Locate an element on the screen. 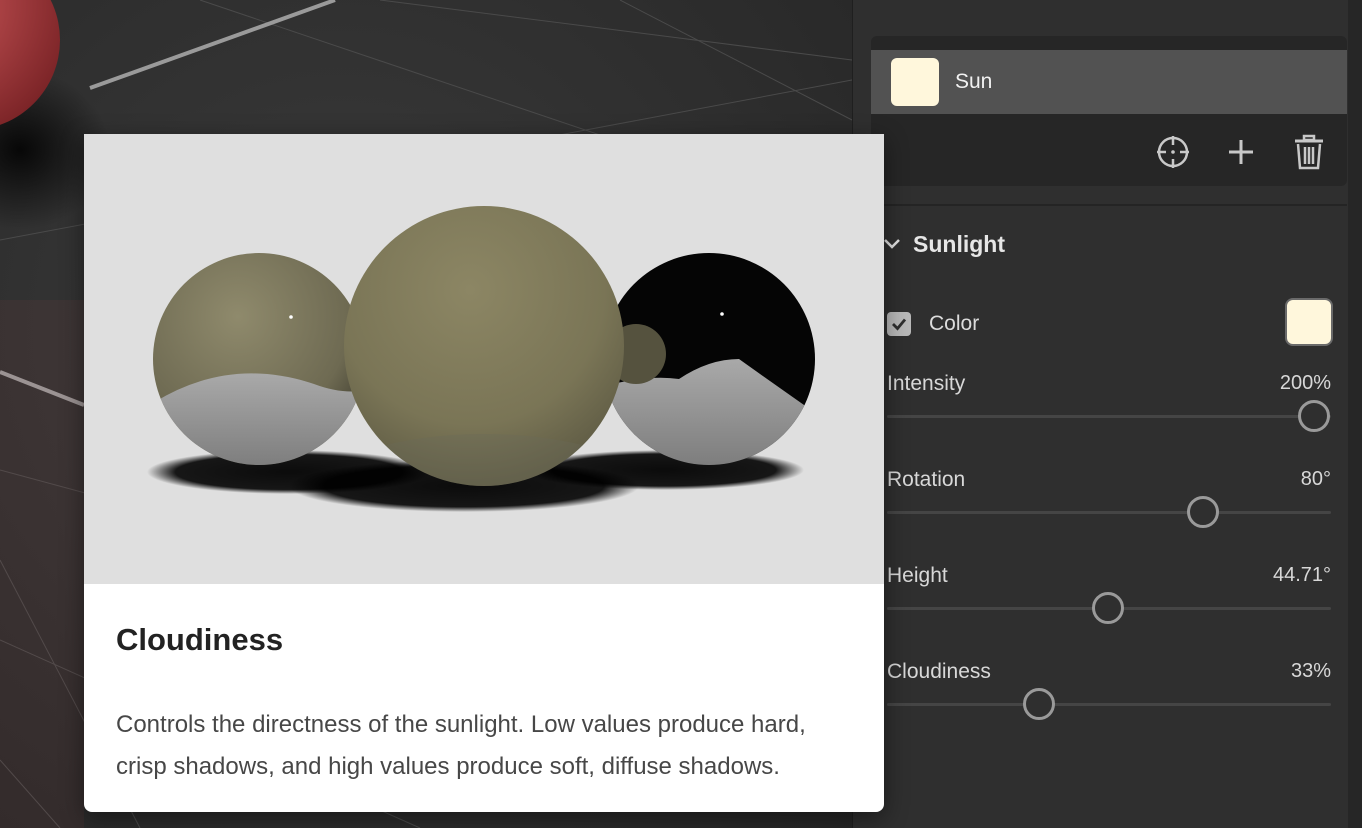  color-picker-swatch is located at coordinates (1309, 322).